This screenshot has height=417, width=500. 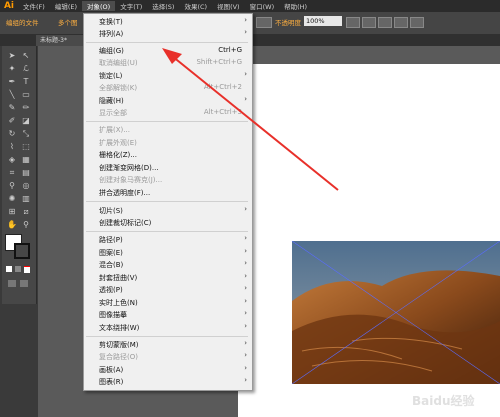 I want to click on menu-item-group: 编组(G) Ctrl+G, so click(x=168, y=51).